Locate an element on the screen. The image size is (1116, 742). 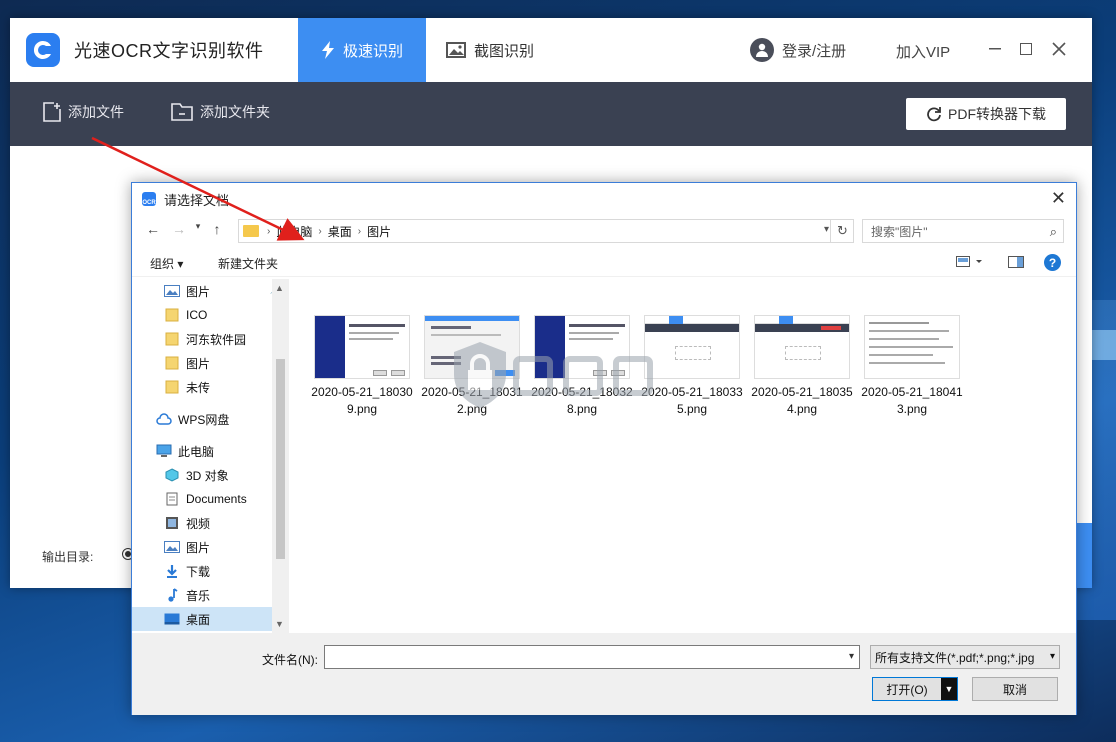
nav-item-label: 河东软件园 is located at coordinates (216, 339).